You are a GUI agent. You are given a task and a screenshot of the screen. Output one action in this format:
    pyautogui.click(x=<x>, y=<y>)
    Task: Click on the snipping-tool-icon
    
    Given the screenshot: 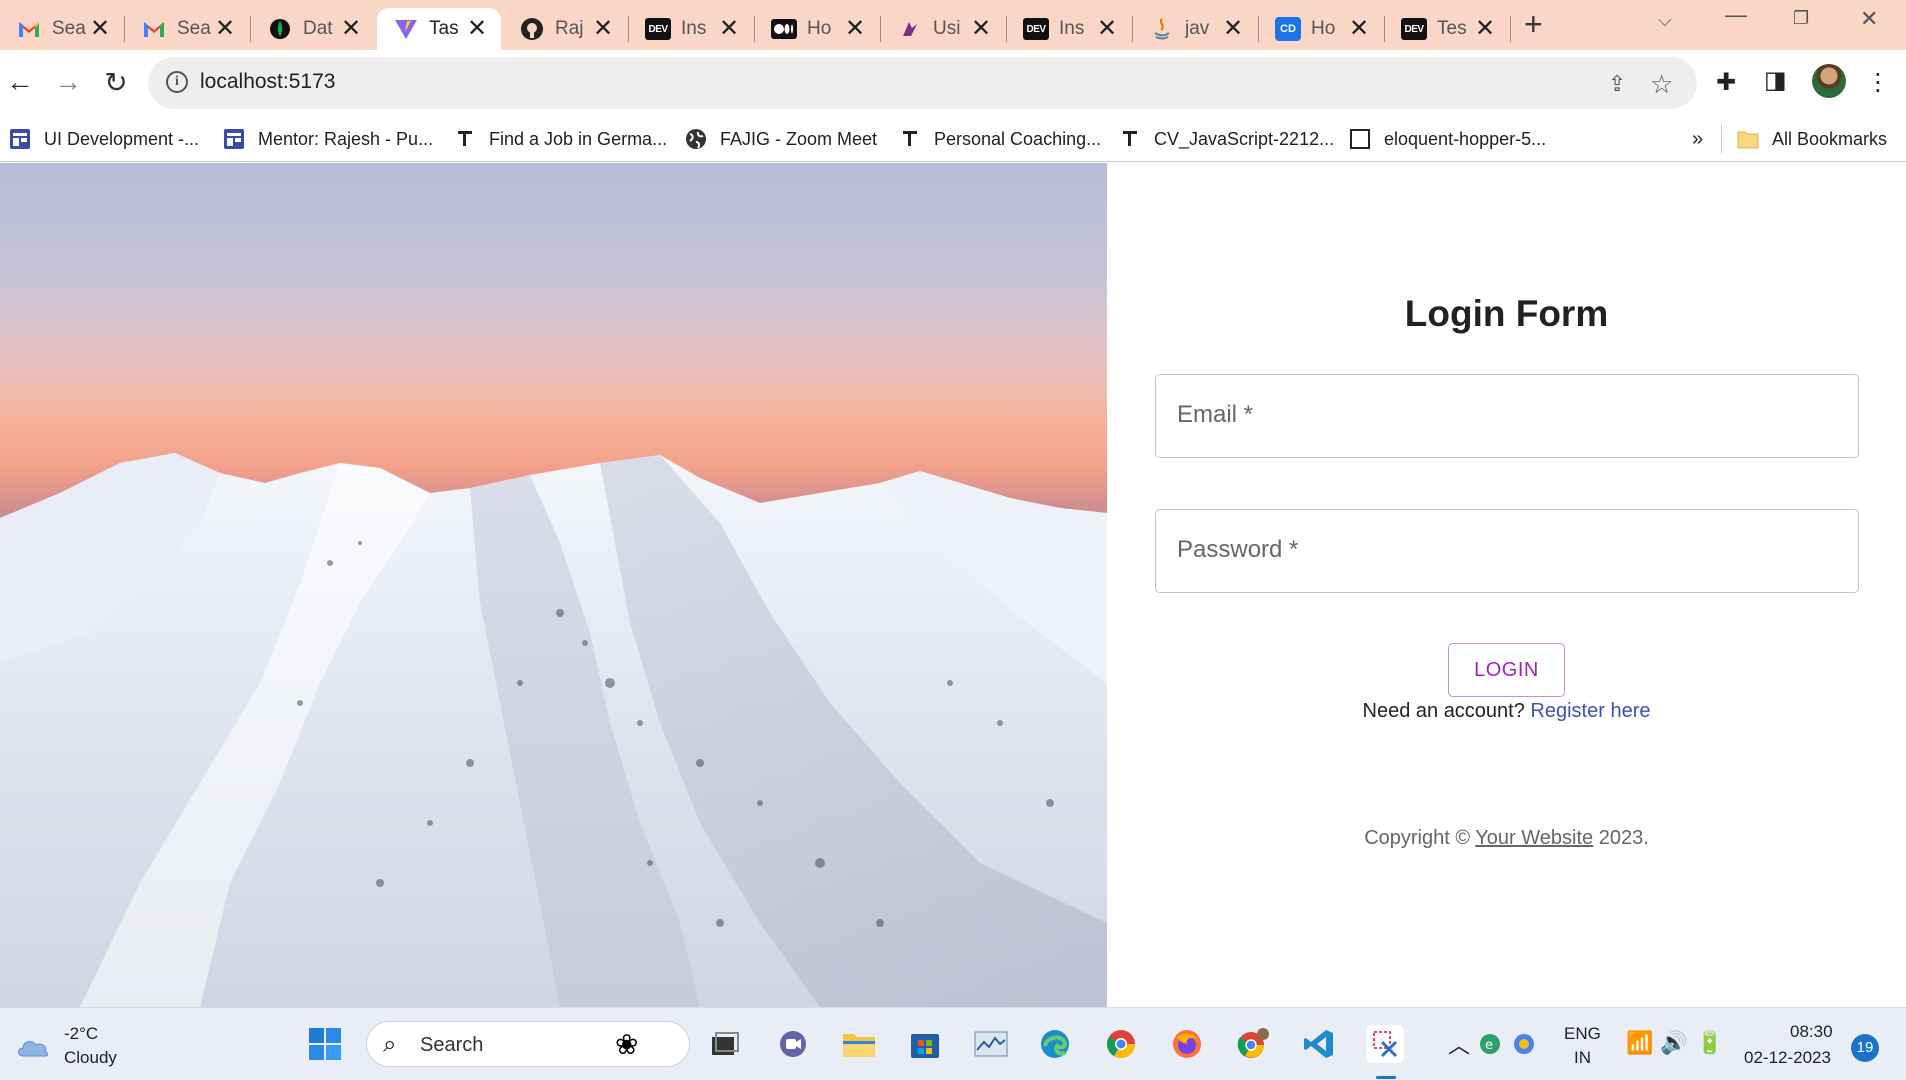 What is the action you would take?
    pyautogui.click(x=1385, y=1044)
    